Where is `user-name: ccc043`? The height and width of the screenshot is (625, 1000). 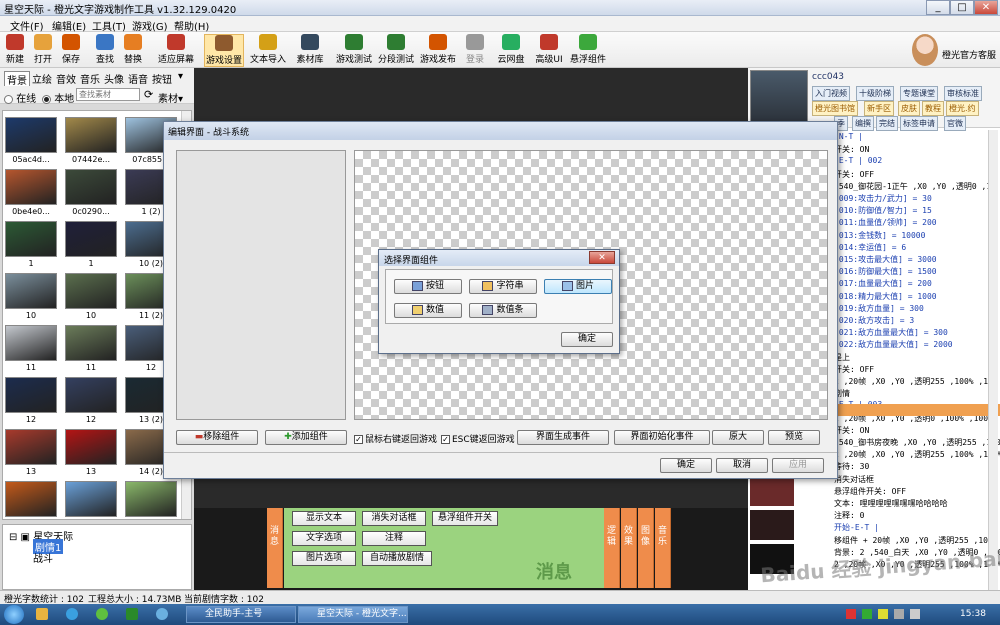
user-name: ccc043 is located at coordinates (828, 77).